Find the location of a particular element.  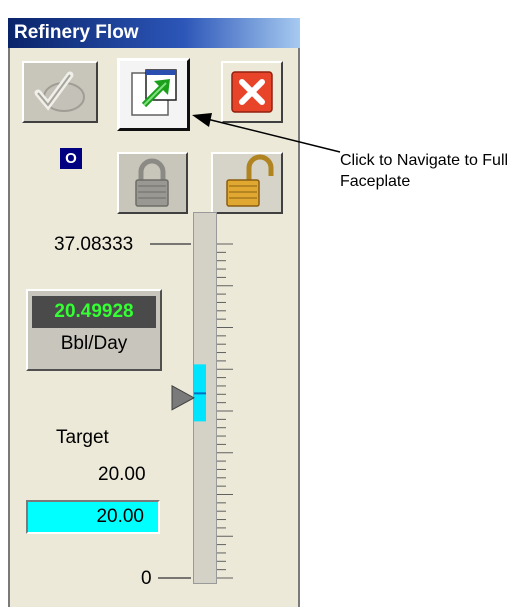

unlock-button is located at coordinates (247, 183).